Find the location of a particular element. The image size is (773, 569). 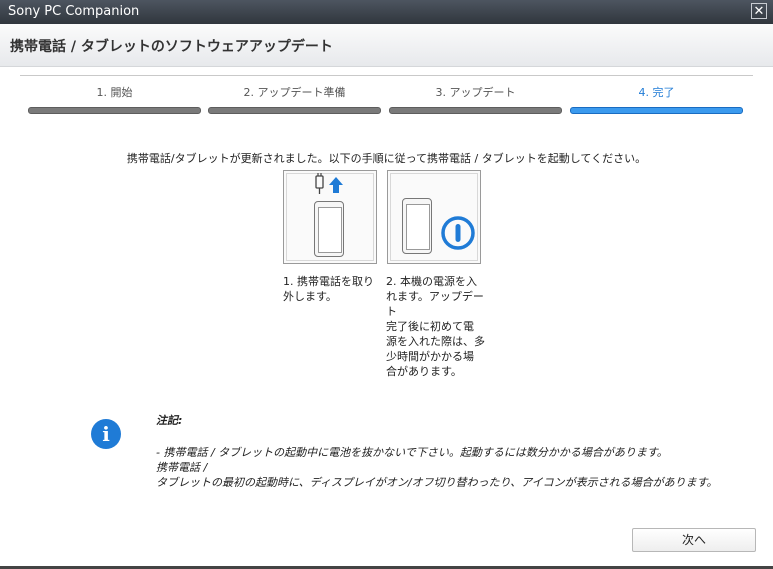

next-button: 次へ is located at coordinates (694, 540).